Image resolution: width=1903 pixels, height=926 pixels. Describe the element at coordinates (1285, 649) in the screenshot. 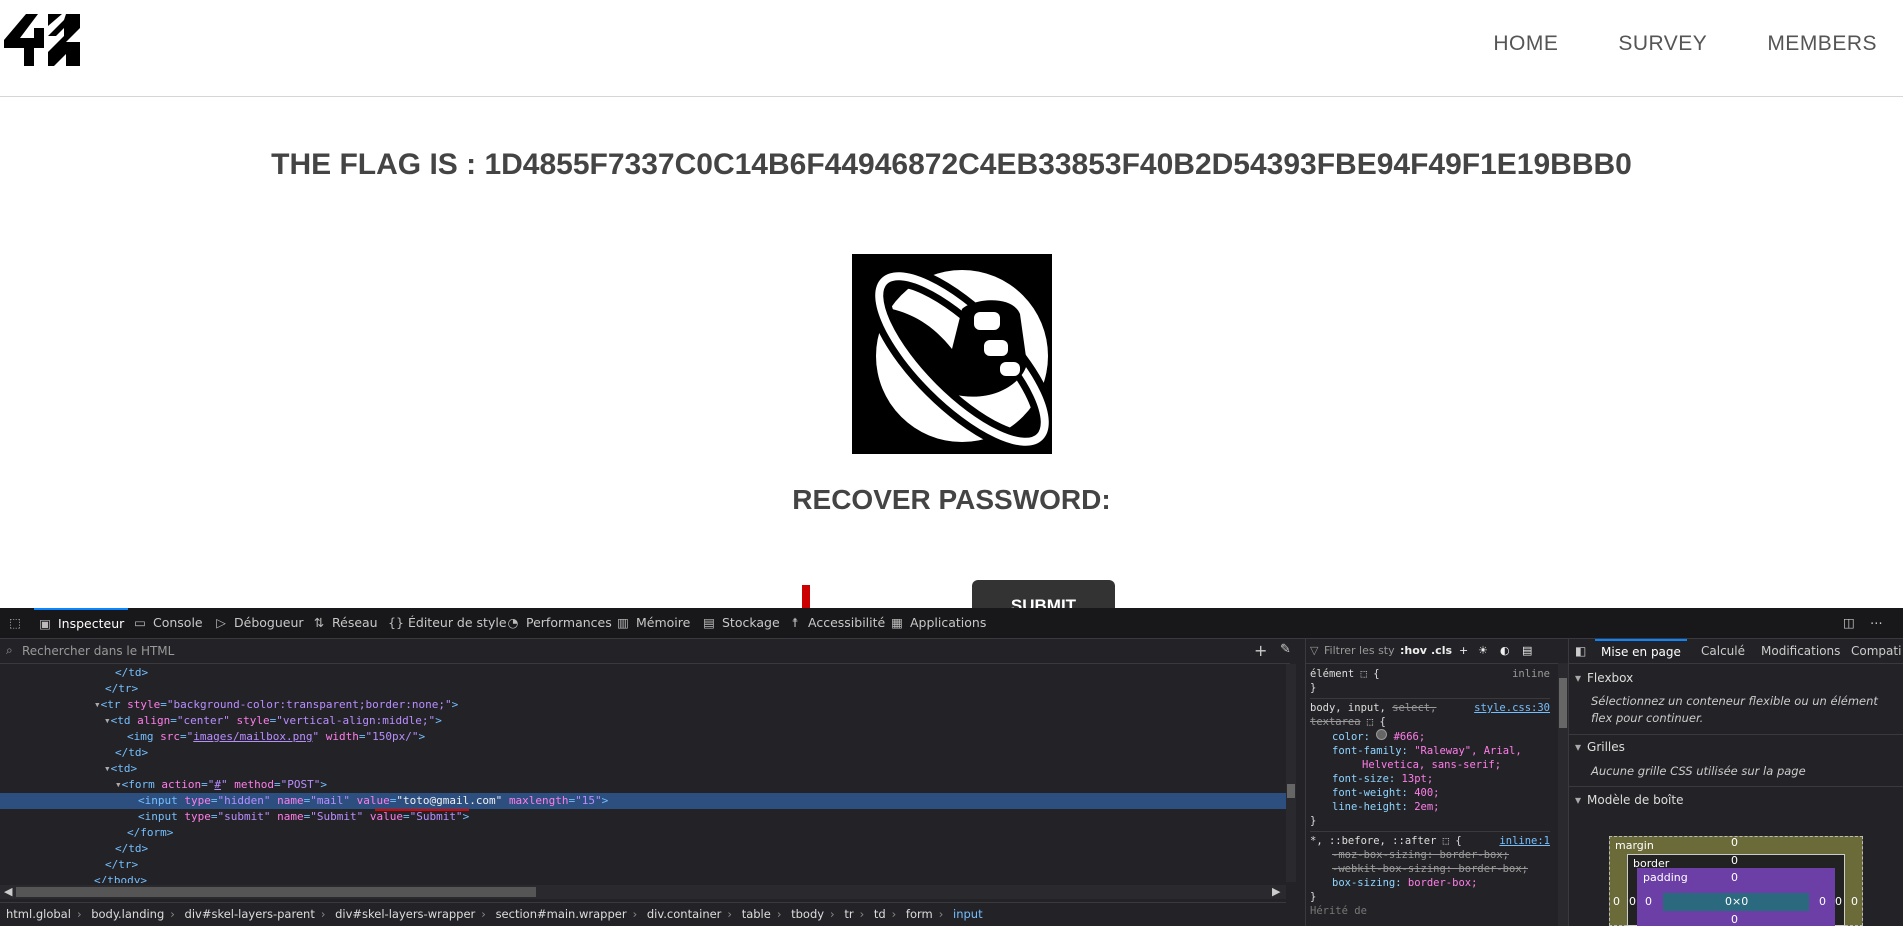

I see `eyedropper-icon: ✎` at that location.